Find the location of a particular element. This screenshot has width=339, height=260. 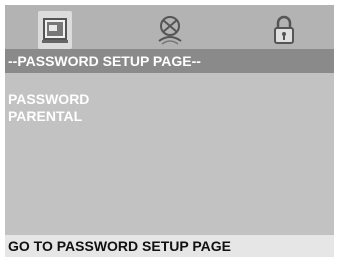

status-bar: GO TO PASSWORD SETUP PAGE is located at coordinates (169, 246).